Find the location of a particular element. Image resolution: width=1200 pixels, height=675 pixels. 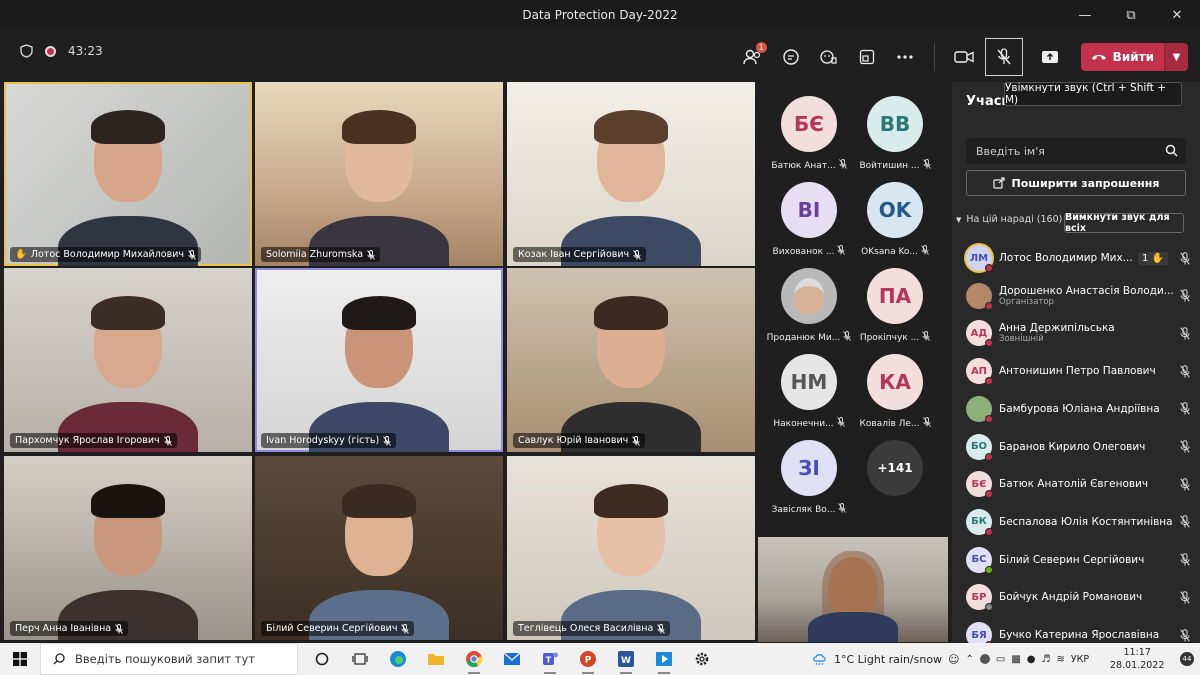

taskbar-word: W is located at coordinates (626, 659).